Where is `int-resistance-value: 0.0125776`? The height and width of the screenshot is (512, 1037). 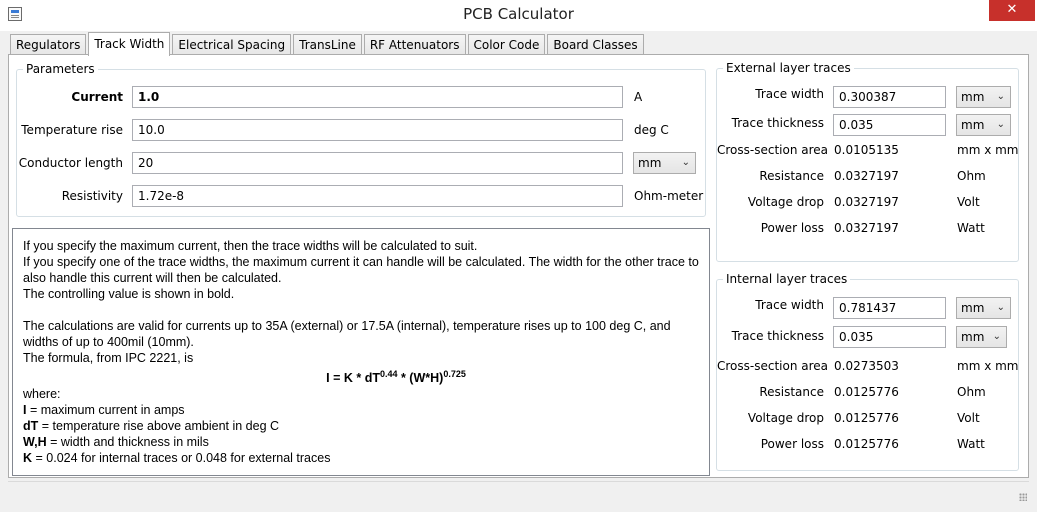 int-resistance-value: 0.0125776 is located at coordinates (866, 392).